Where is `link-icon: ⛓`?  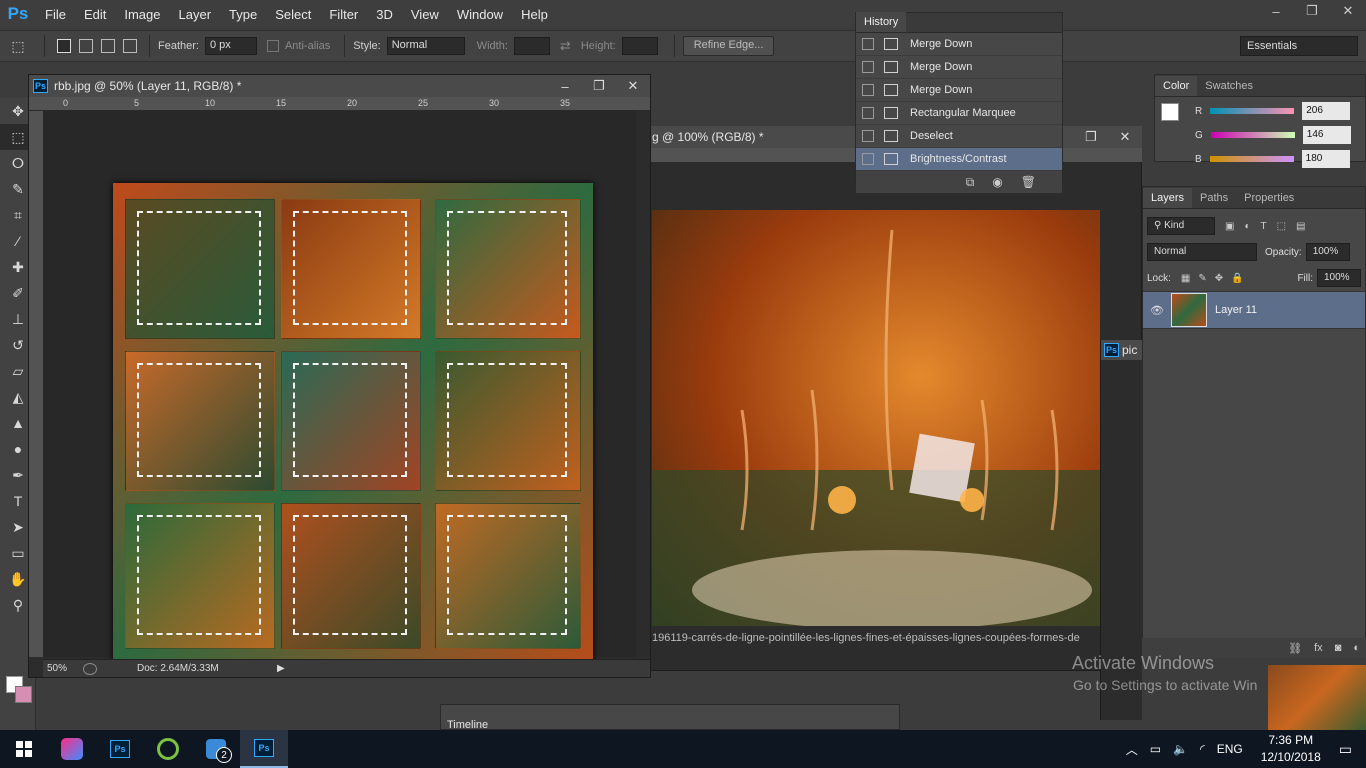 link-icon: ⛓ is located at coordinates (1295, 648).